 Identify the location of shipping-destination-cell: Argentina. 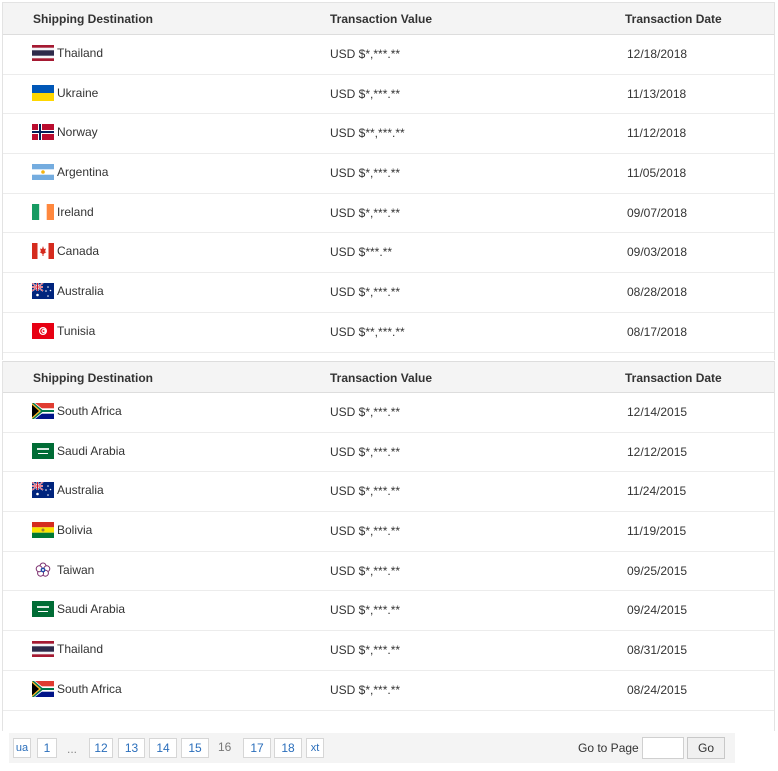
(70, 172).